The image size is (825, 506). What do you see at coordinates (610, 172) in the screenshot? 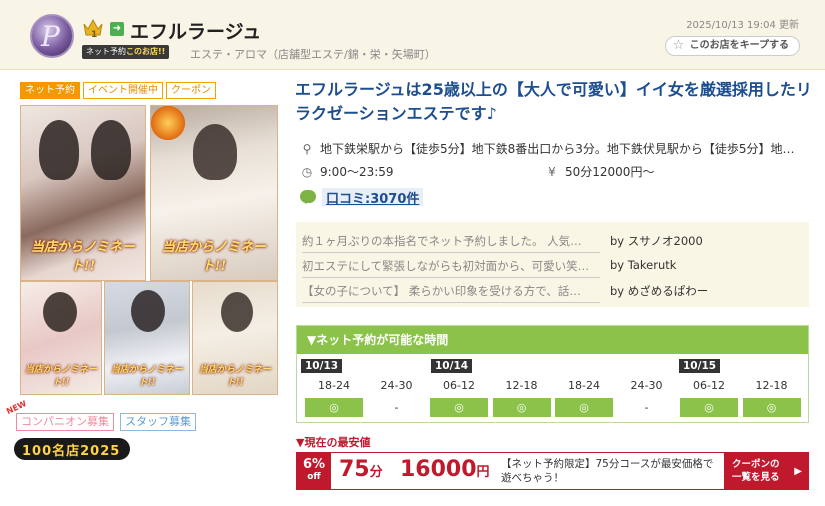
I see `price-text: 50分12000円〜` at bounding box center [610, 172].